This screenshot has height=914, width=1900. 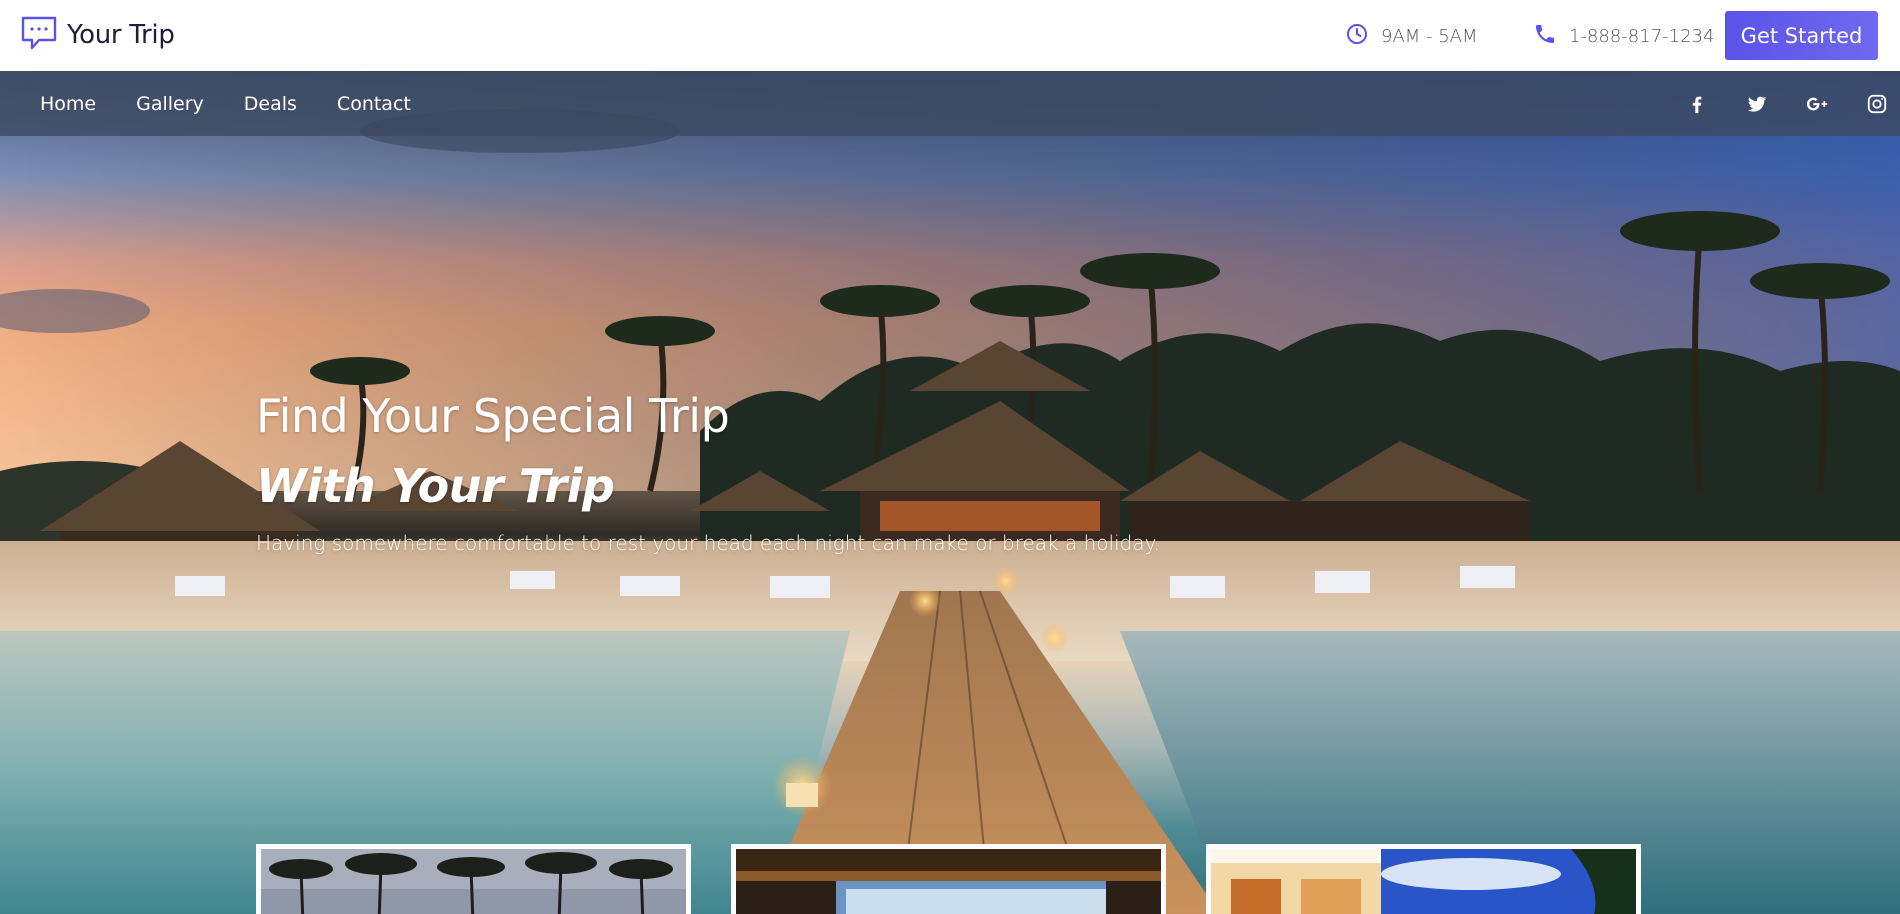 I want to click on phone-icon, so click(x=1545, y=36).